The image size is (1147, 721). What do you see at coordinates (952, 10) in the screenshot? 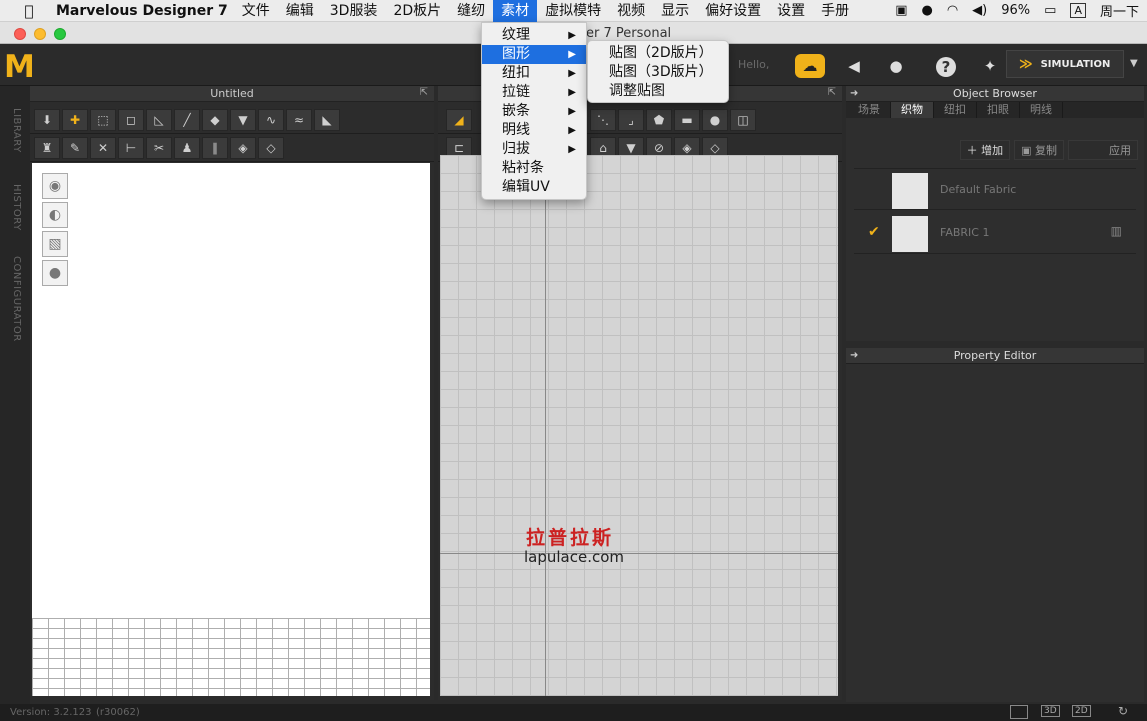
I see `wifi-icon: ◠` at bounding box center [952, 10].